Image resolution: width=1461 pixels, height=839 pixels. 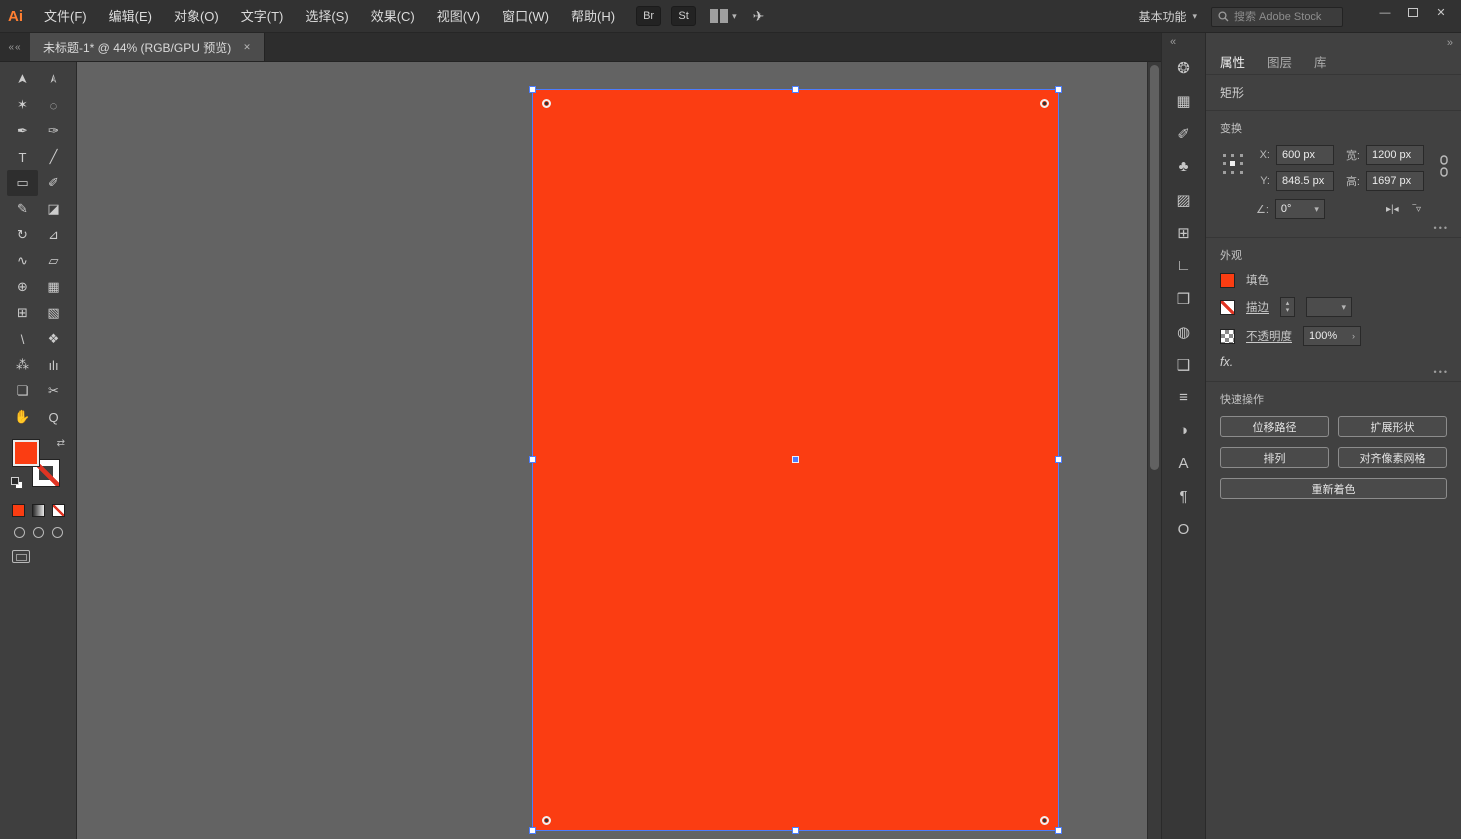 What do you see at coordinates (38, 532) in the screenshot?
I see `draw-behind-mode` at bounding box center [38, 532].